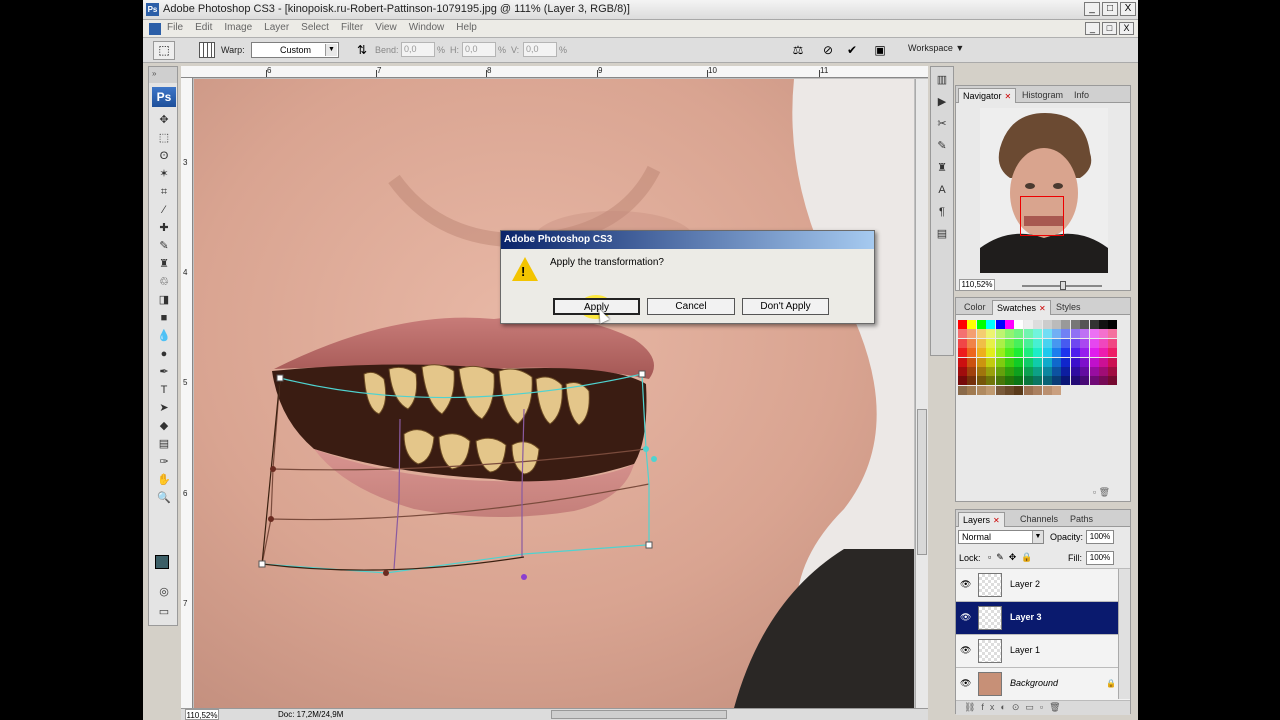  Describe the element at coordinates (1012, 557) in the screenshot. I see `lock-icons: ▫✎✥🔒` at that location.